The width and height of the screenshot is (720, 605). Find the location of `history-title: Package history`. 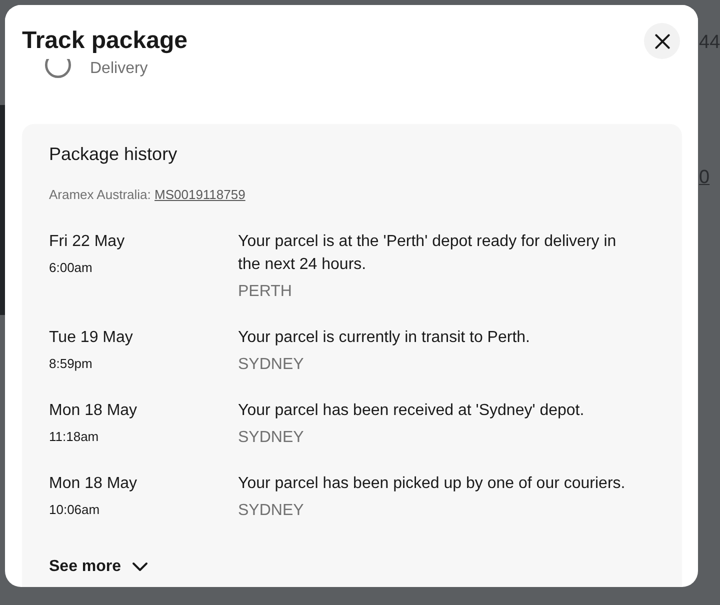

history-title: Package history is located at coordinates (113, 154).